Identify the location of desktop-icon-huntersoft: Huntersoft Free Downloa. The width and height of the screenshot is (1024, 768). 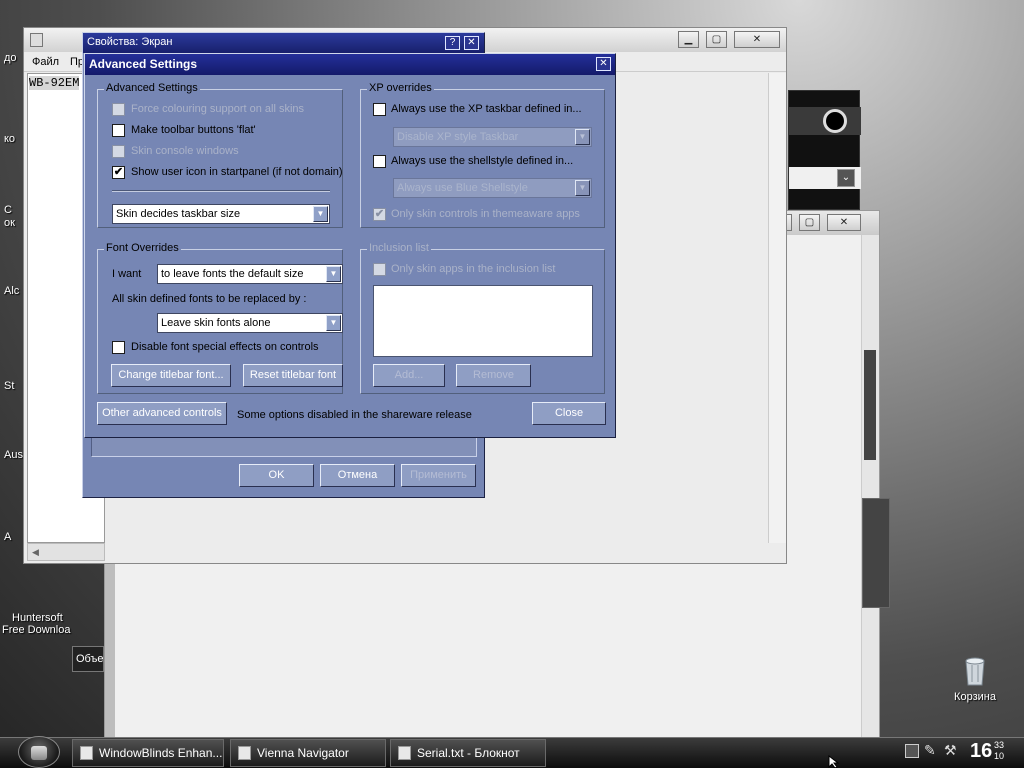
(36, 624).